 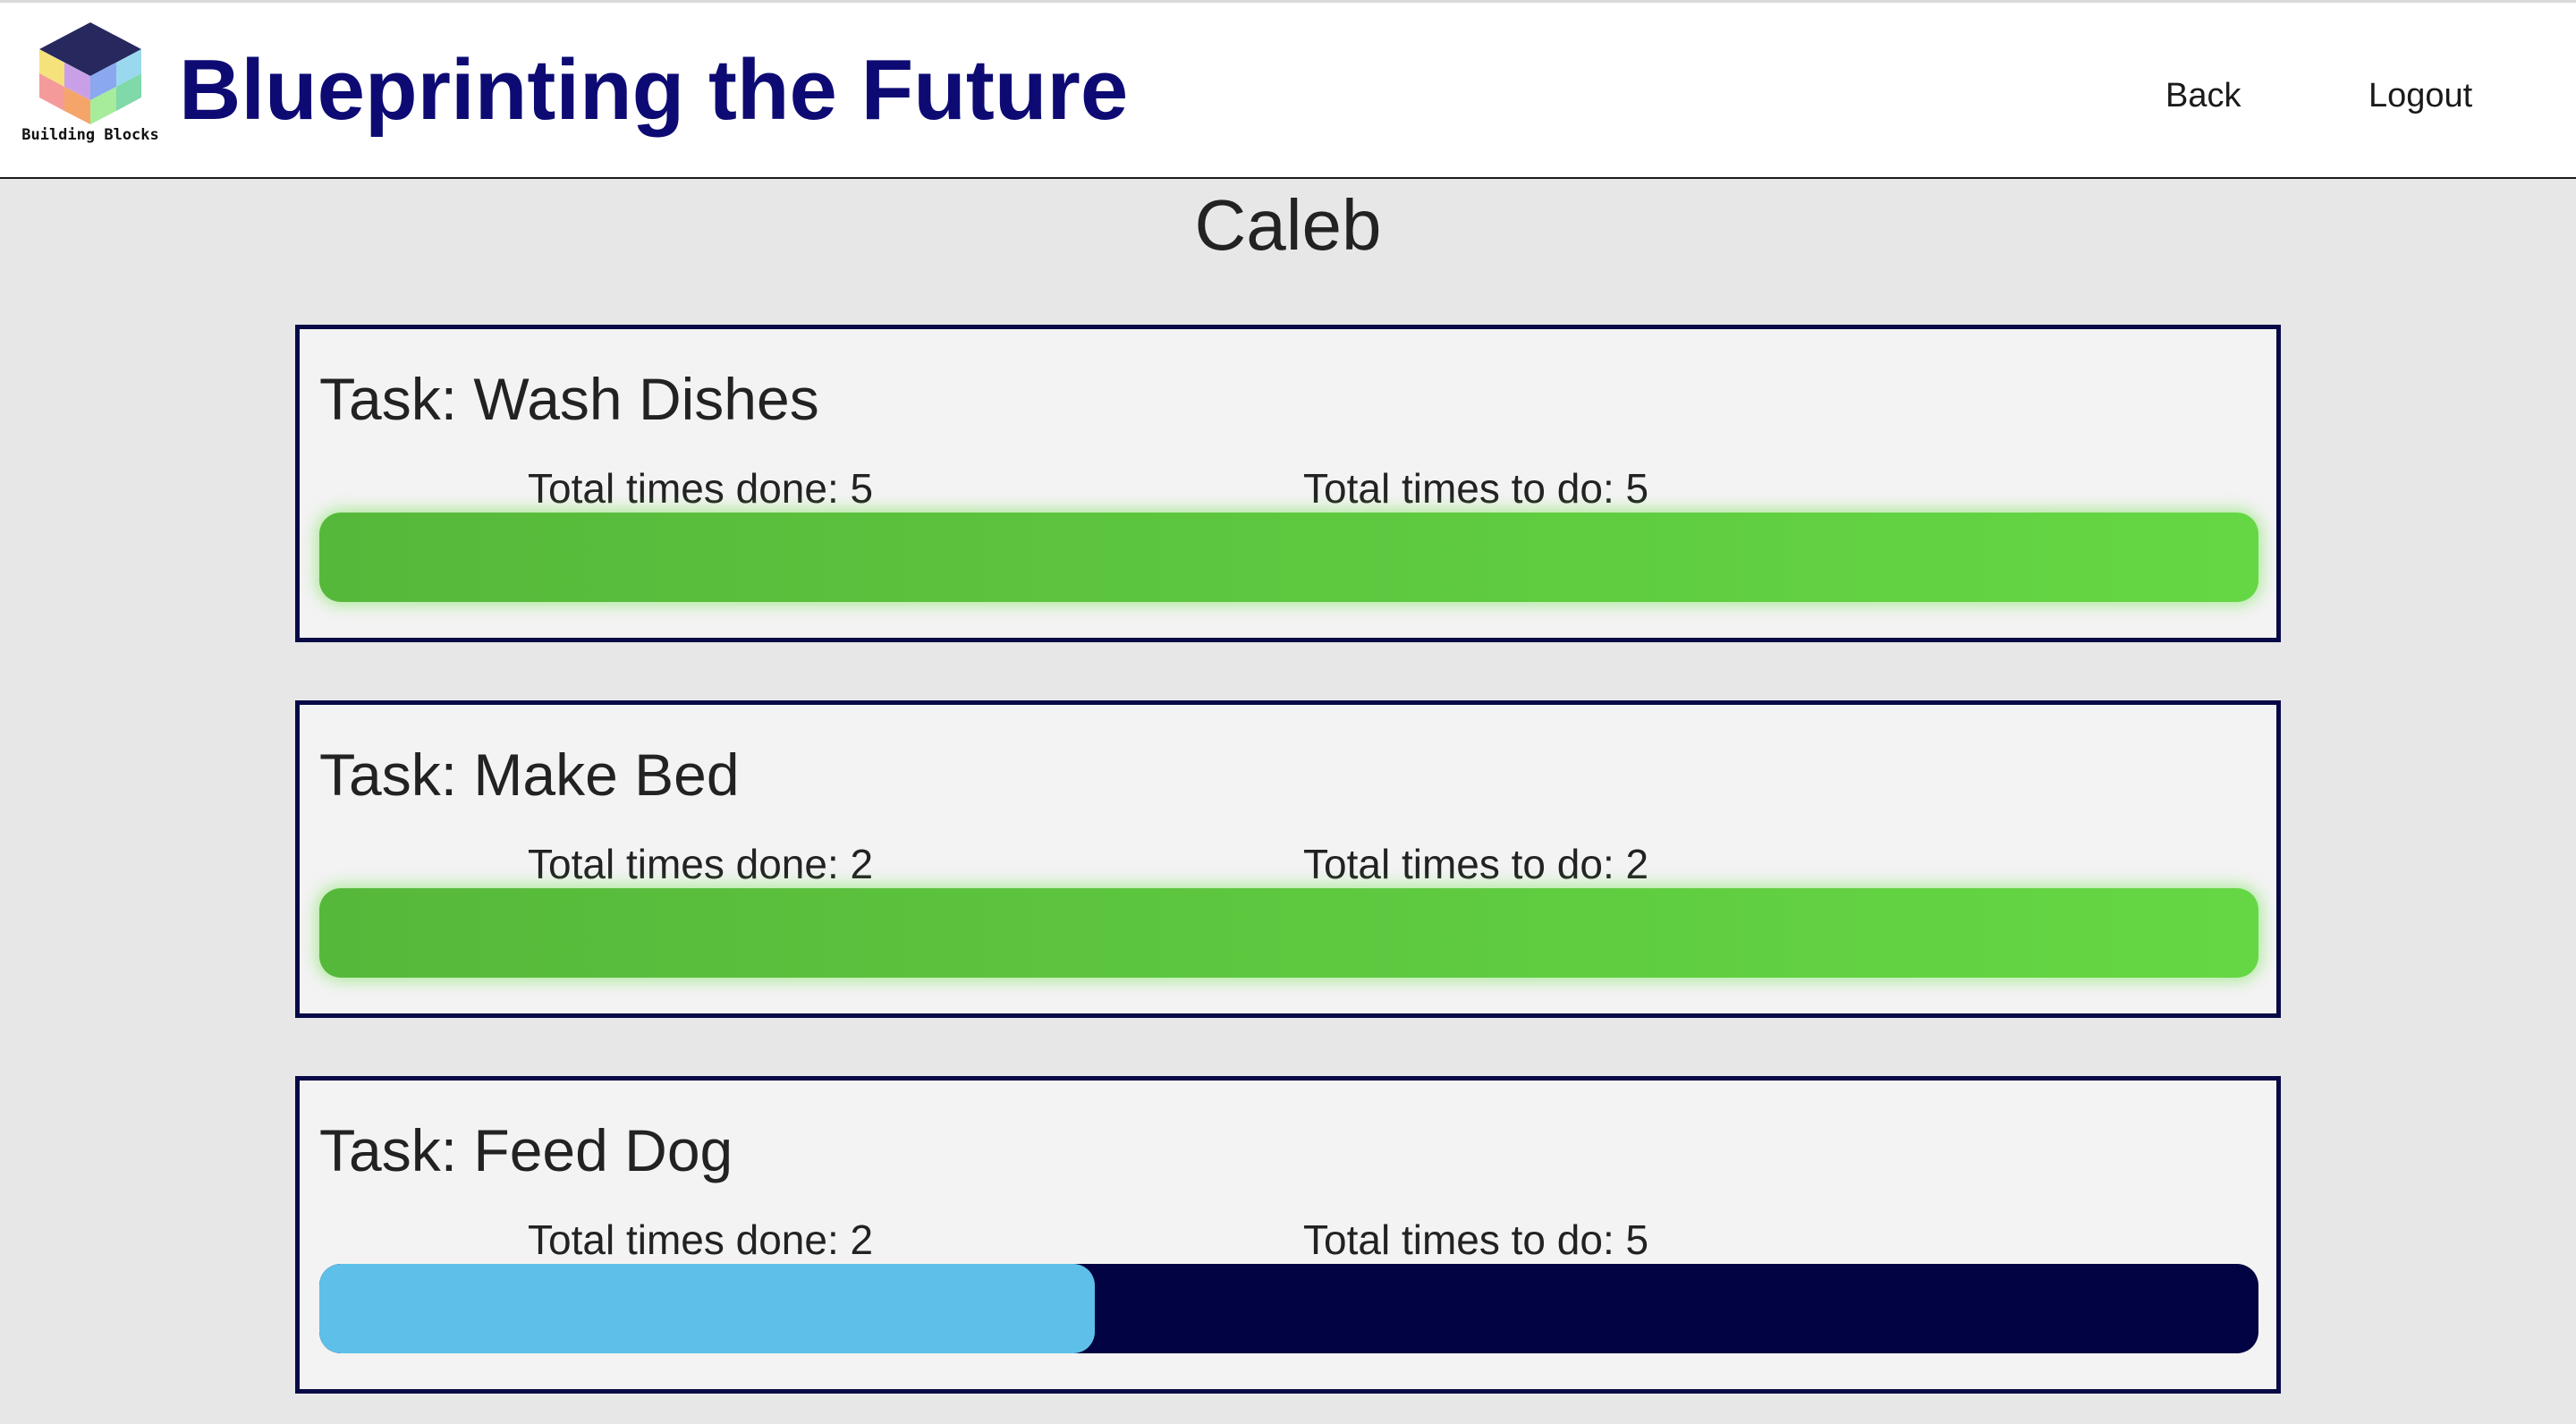 I want to click on times-done-label: Total times done: 5, so click(x=701, y=488).